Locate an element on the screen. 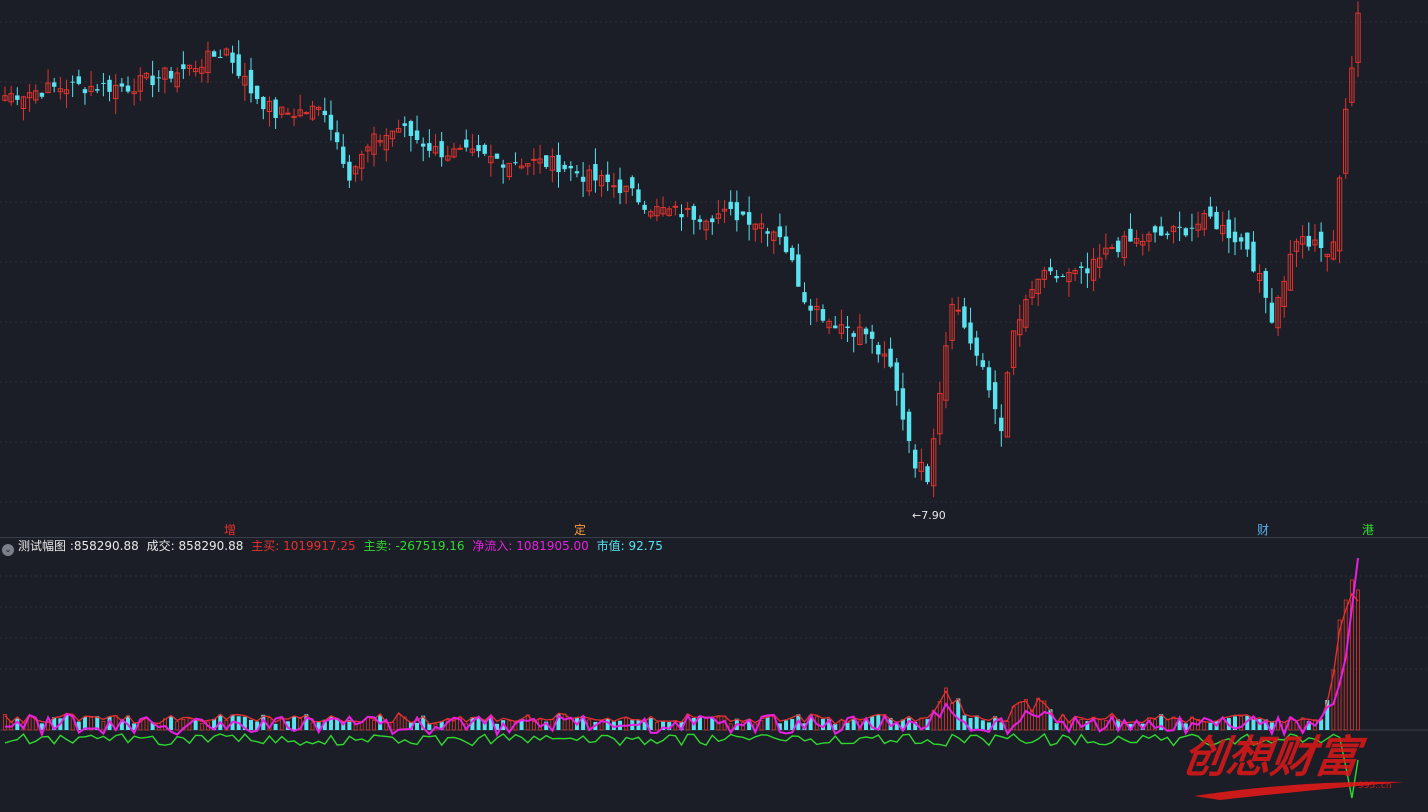 The height and width of the screenshot is (812, 1428). market-value-label: 市值 is located at coordinates (608, 546).